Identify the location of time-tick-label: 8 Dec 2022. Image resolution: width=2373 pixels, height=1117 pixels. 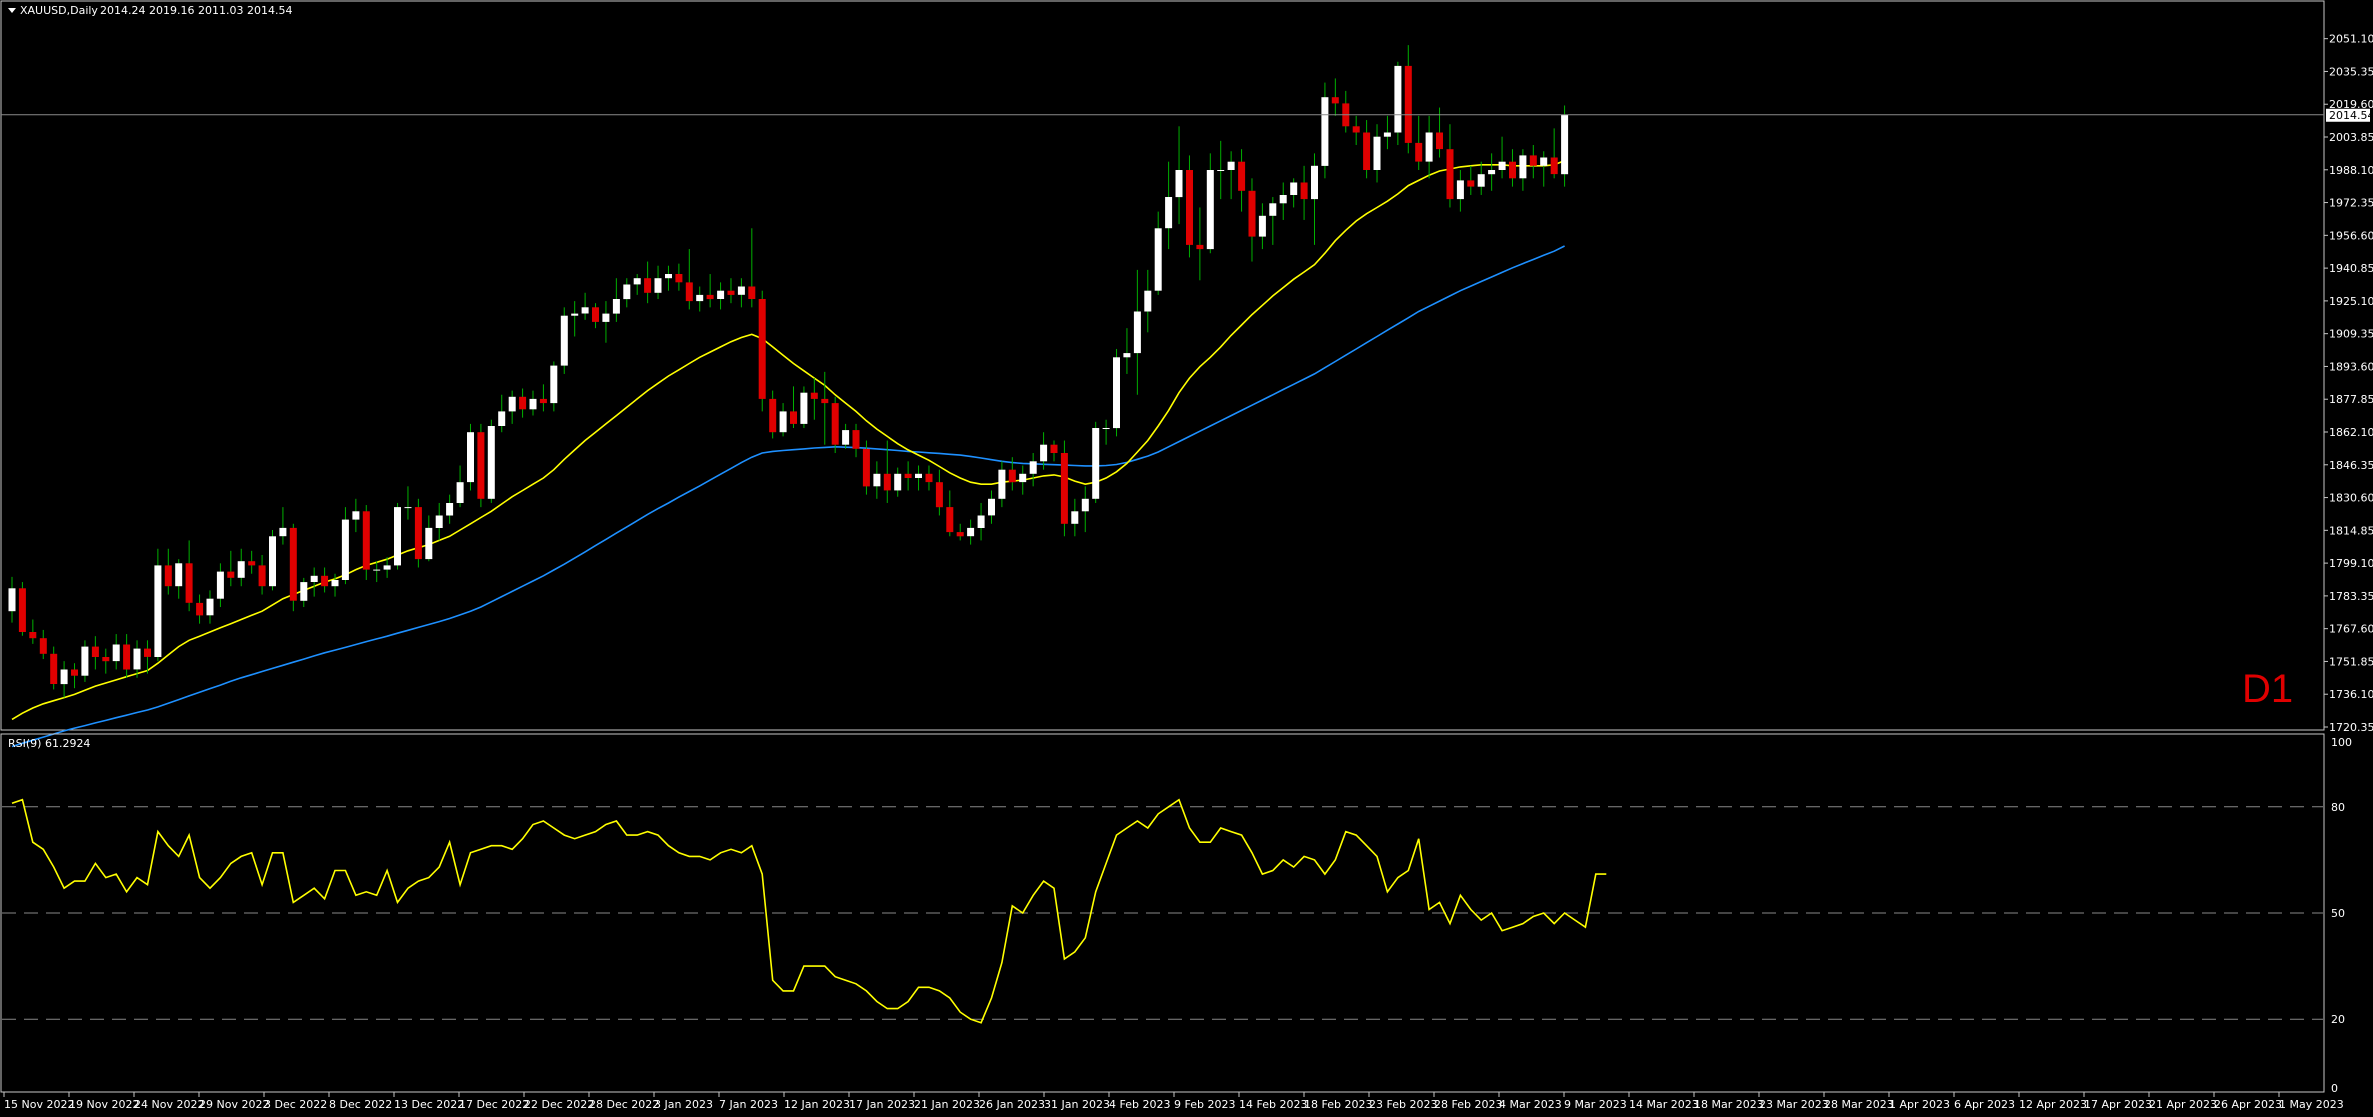
(360, 1104).